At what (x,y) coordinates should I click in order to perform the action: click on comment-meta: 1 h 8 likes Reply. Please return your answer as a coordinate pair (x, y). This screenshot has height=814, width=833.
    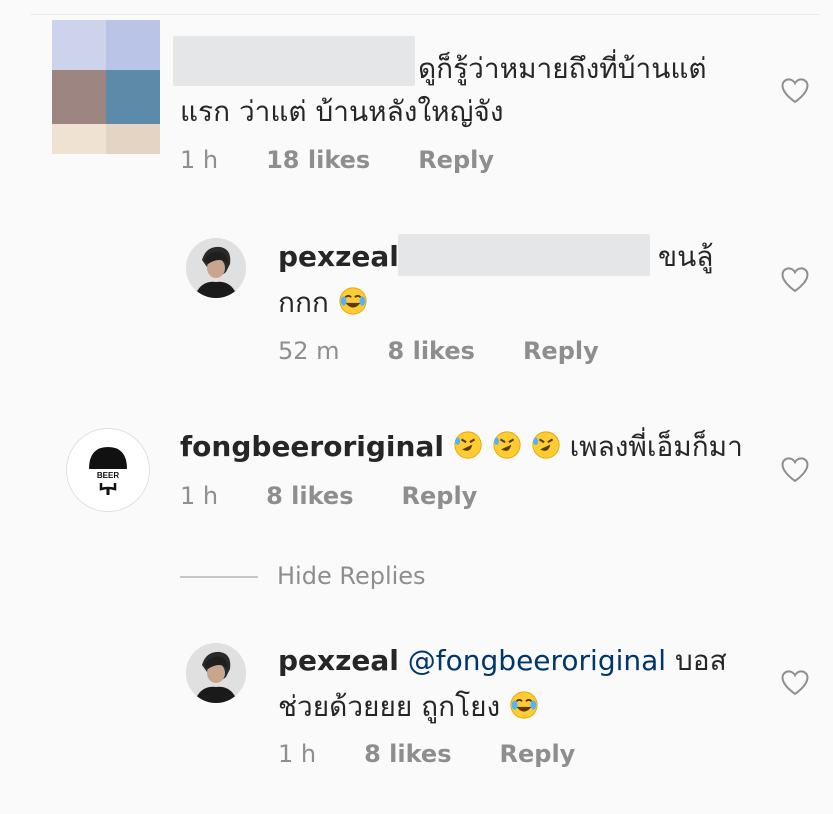
    Looking at the image, I should click on (352, 496).